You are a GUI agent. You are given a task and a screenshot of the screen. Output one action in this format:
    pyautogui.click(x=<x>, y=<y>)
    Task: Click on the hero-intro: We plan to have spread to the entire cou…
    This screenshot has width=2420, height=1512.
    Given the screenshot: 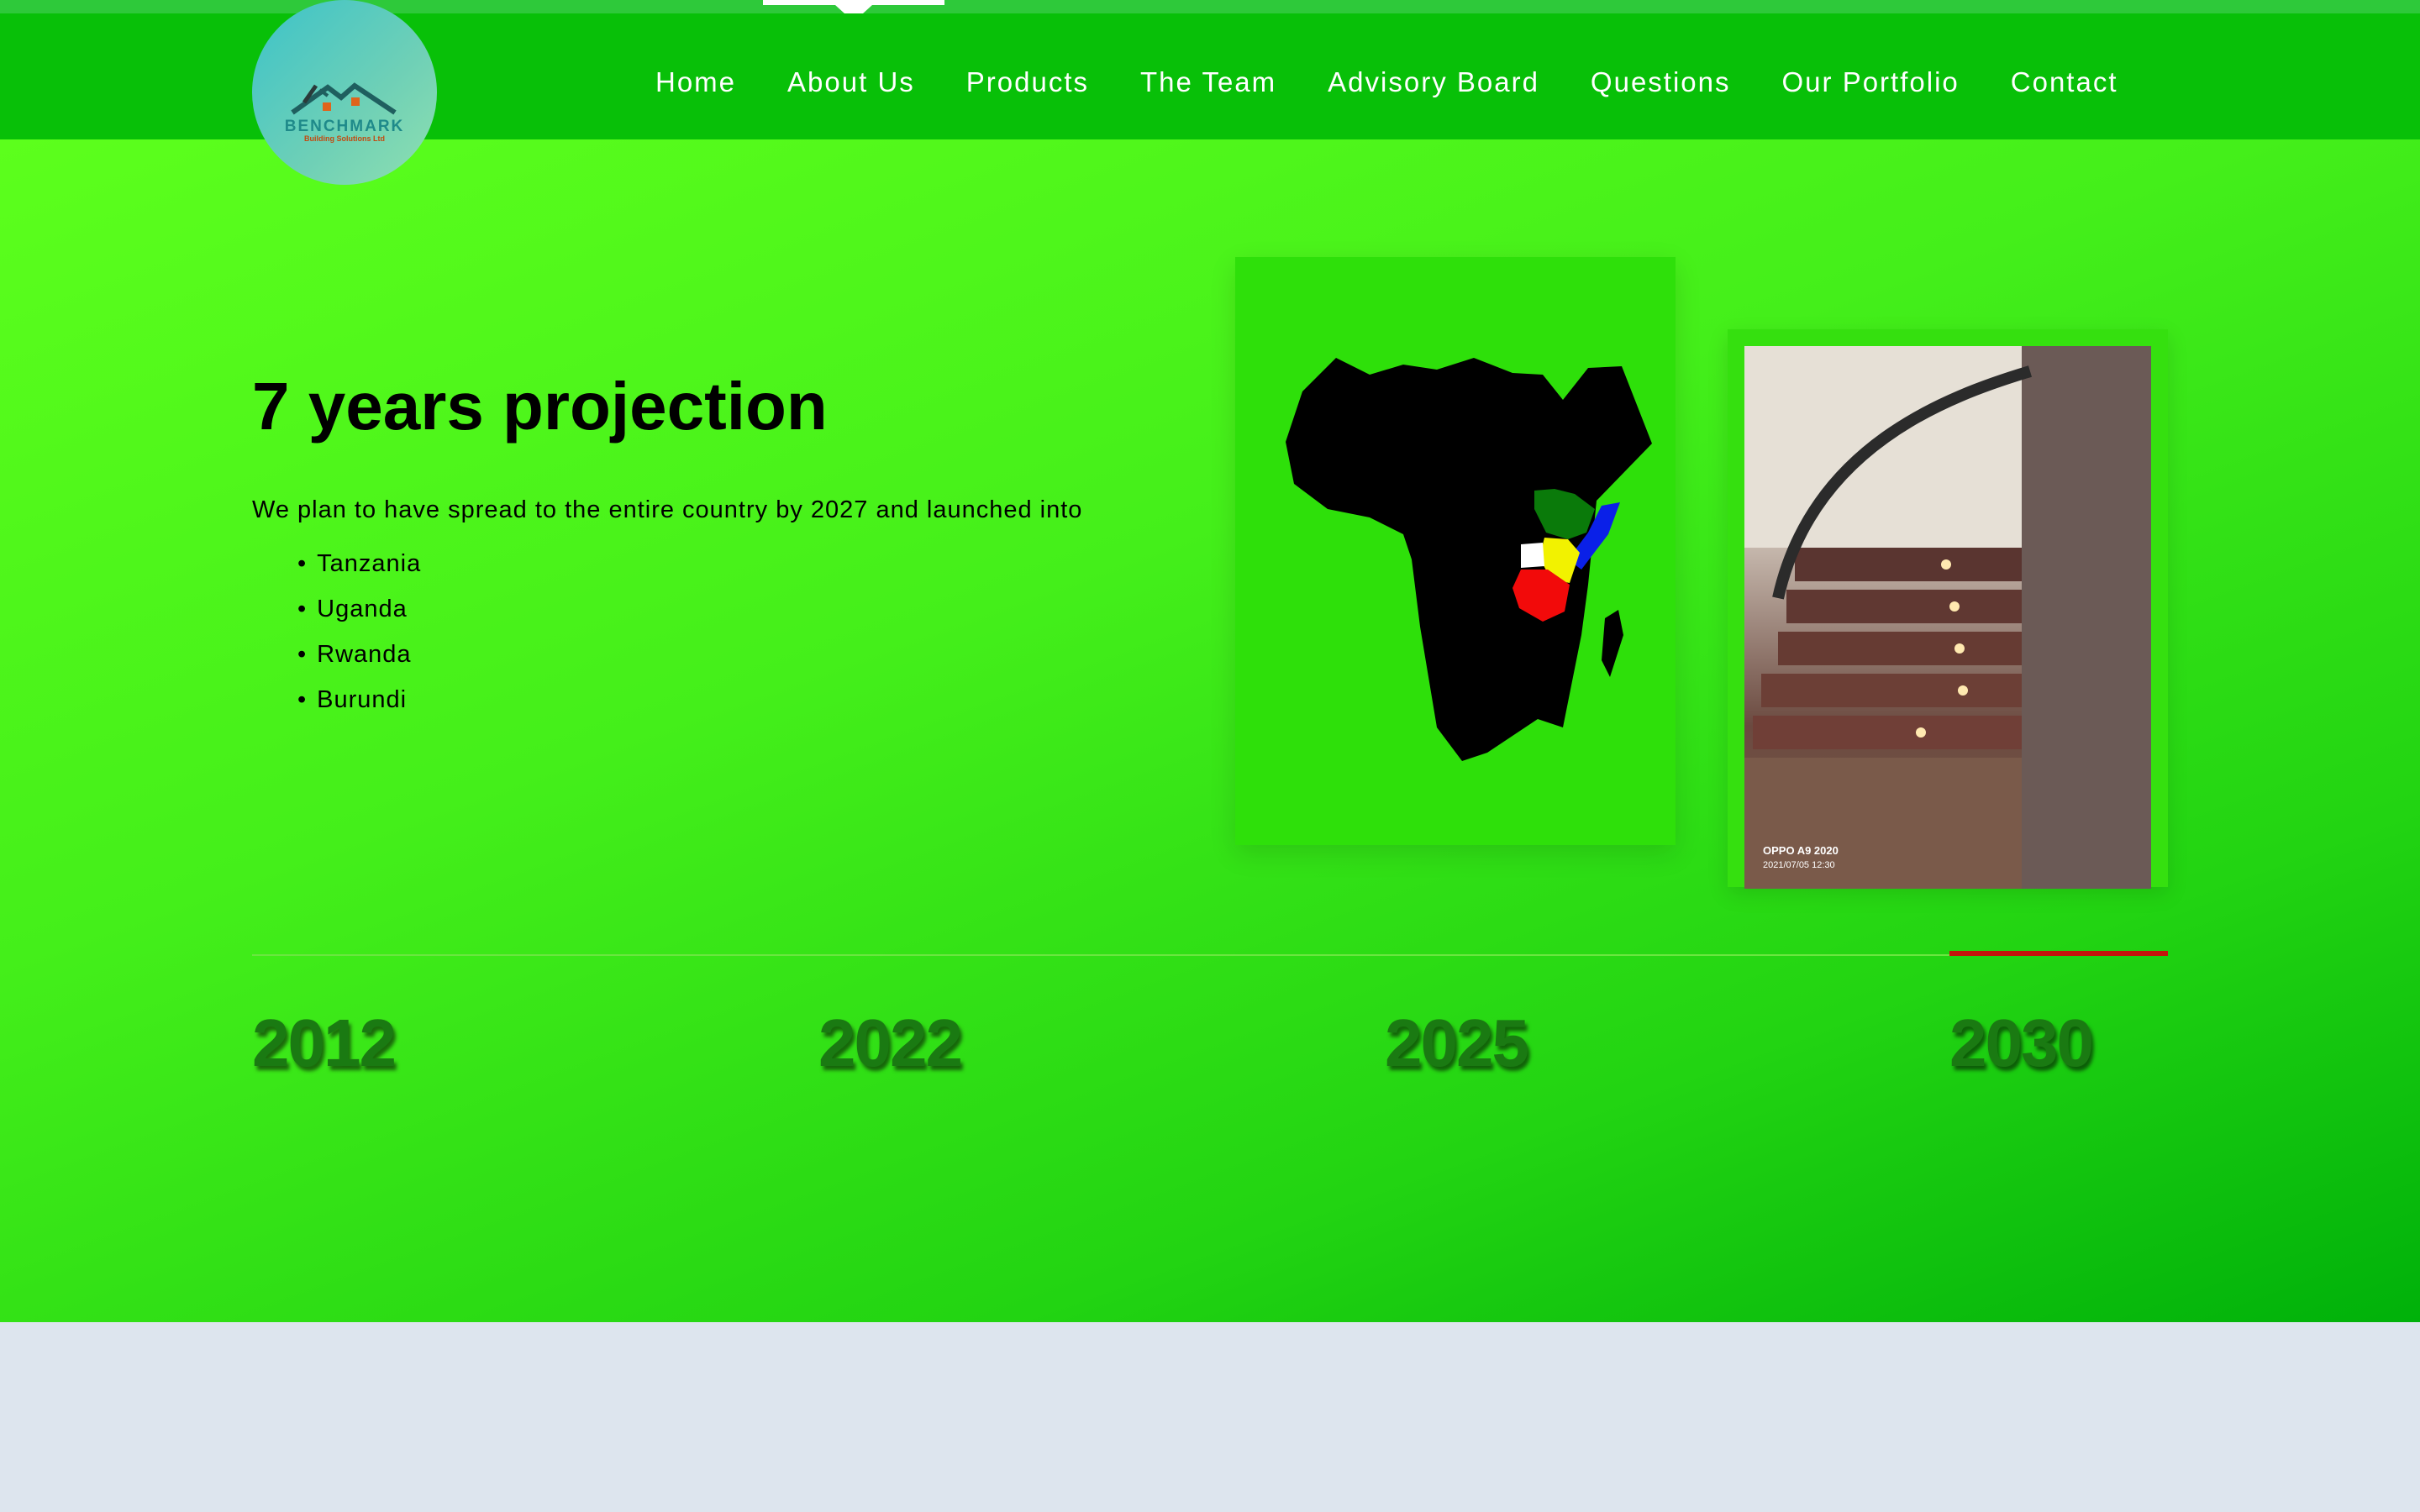 What is the action you would take?
    pyautogui.click(x=667, y=509)
    